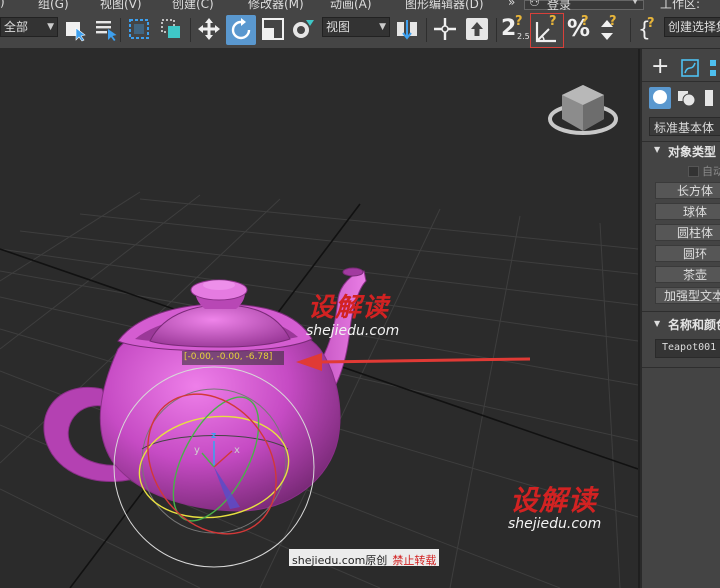  Describe the element at coordinates (686, 98) in the screenshot. I see `shapes-category-icon` at that location.